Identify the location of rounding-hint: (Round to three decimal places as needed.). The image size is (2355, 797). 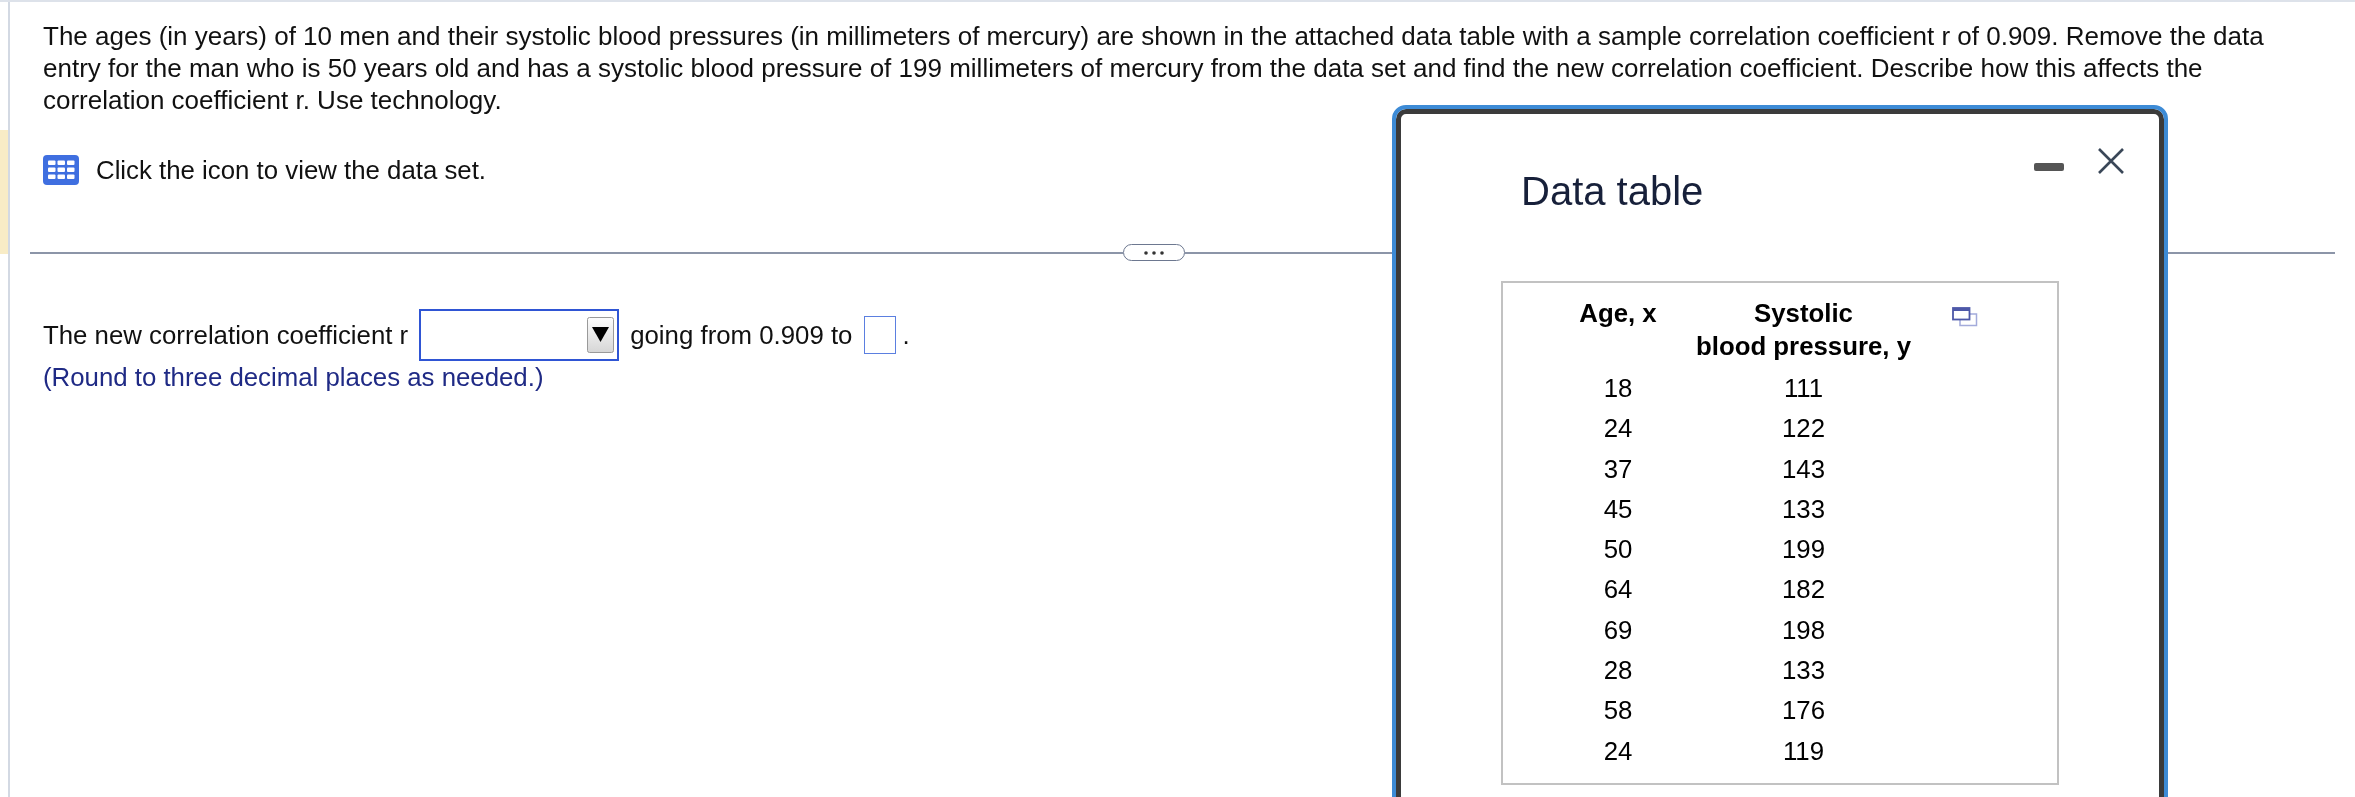
(293, 377).